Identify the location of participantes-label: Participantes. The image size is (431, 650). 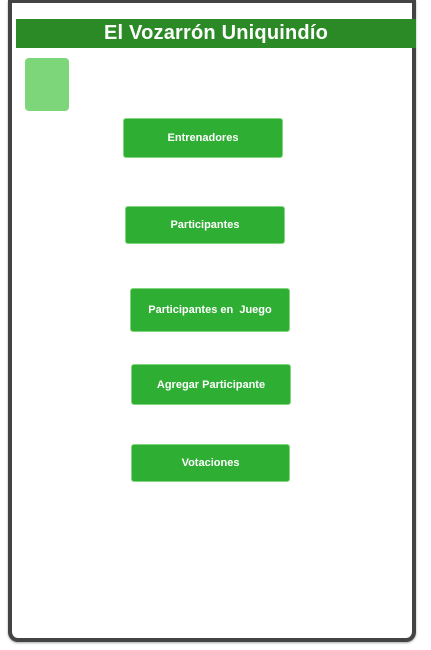
(205, 225).